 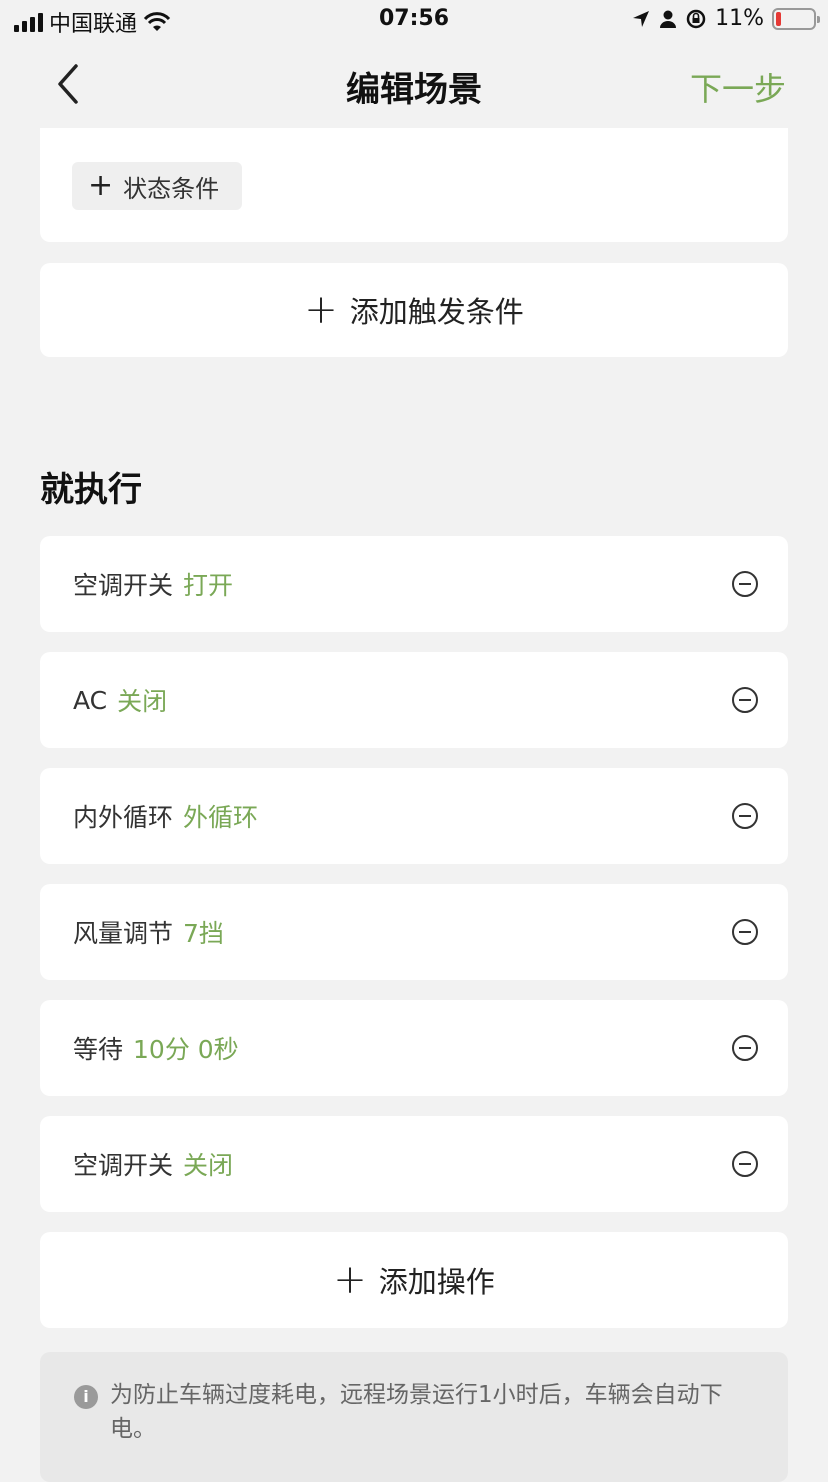 I want to click on action-name: 内外循环, so click(x=123, y=817).